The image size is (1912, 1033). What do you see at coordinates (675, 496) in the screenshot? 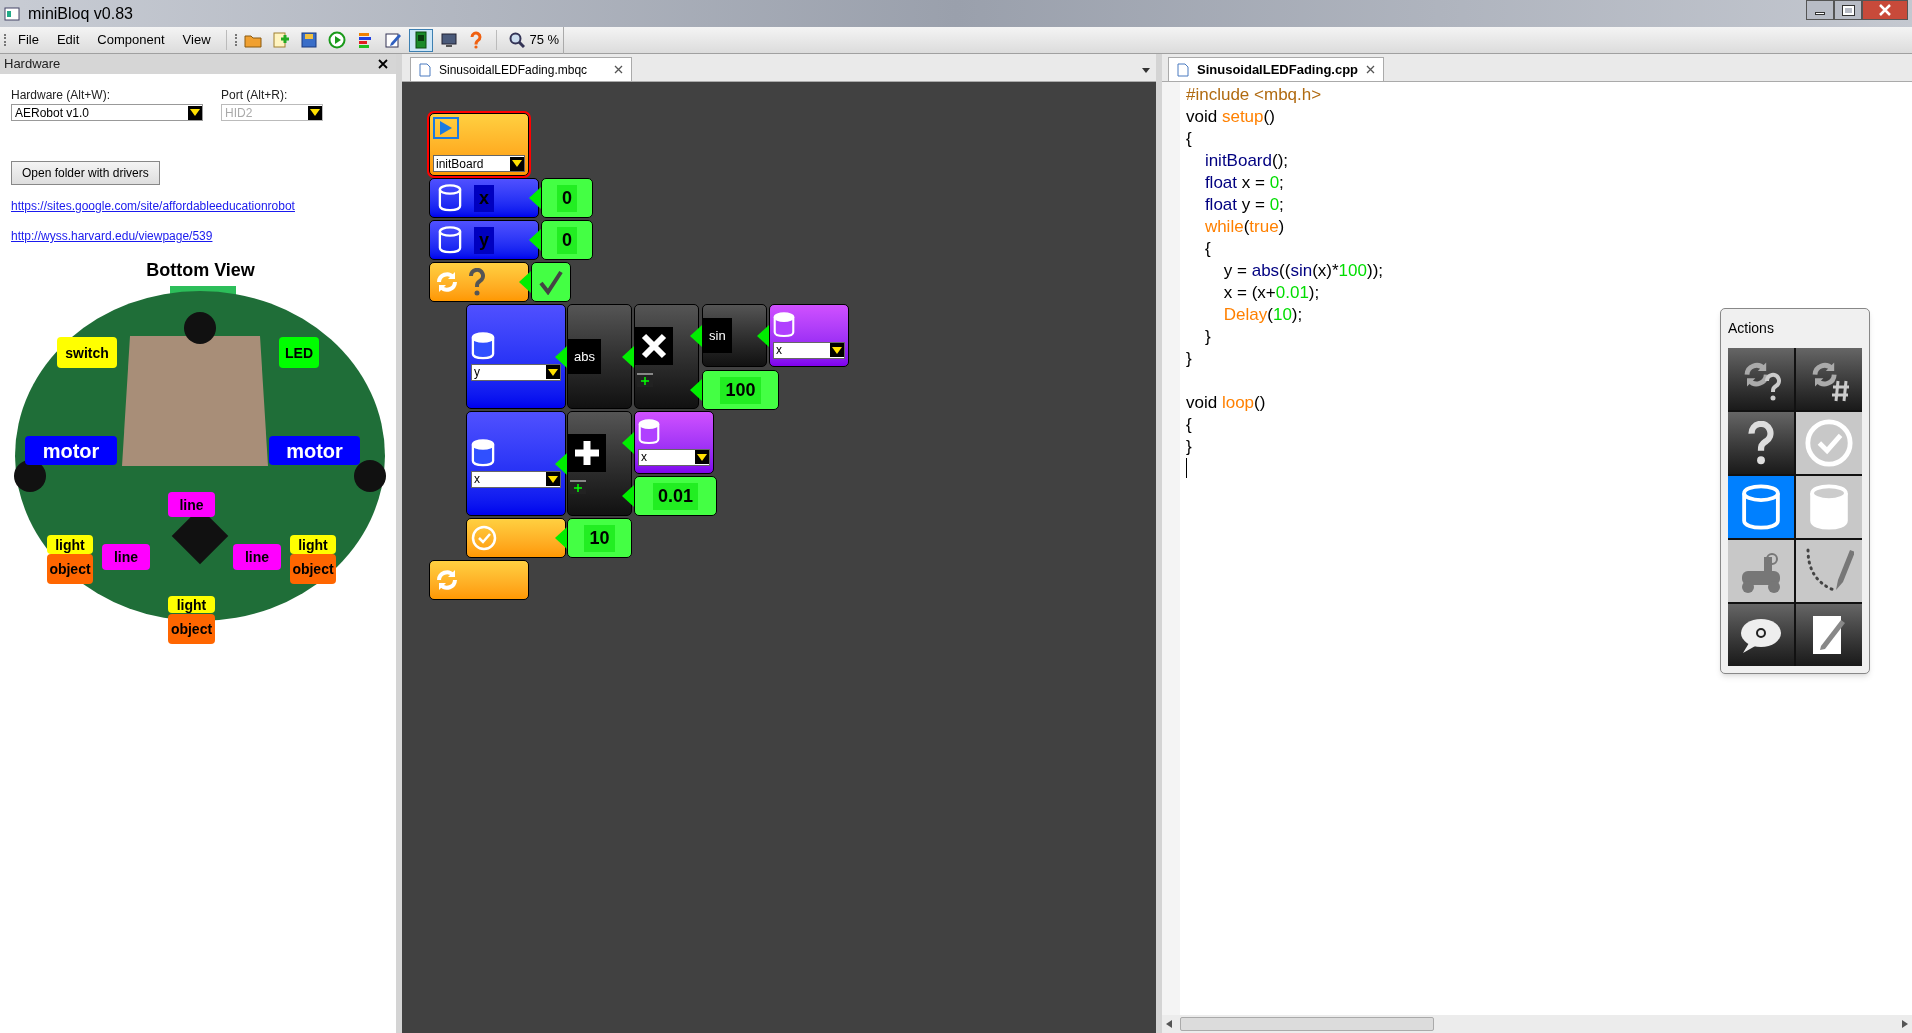
I see `number-block: 0.01` at bounding box center [675, 496].